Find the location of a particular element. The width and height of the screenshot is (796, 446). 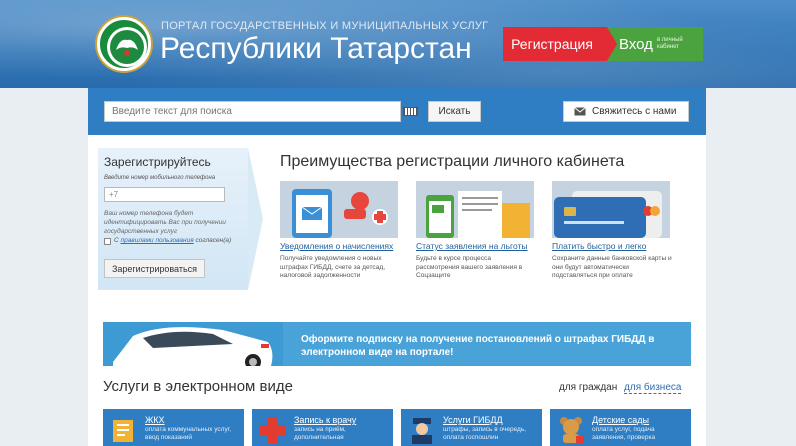

registration-title: Зарегистрируйтесь is located at coordinates (157, 162).